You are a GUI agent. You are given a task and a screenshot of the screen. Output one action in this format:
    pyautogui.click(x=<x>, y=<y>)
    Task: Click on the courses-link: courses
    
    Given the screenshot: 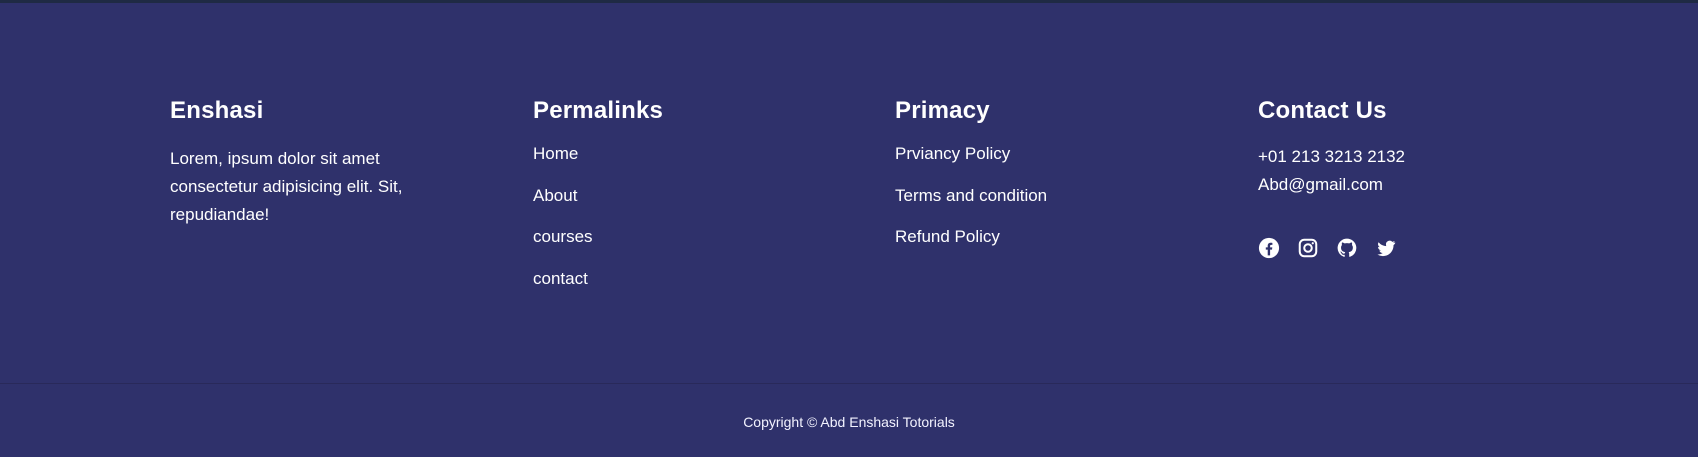 What is the action you would take?
    pyautogui.click(x=563, y=236)
    